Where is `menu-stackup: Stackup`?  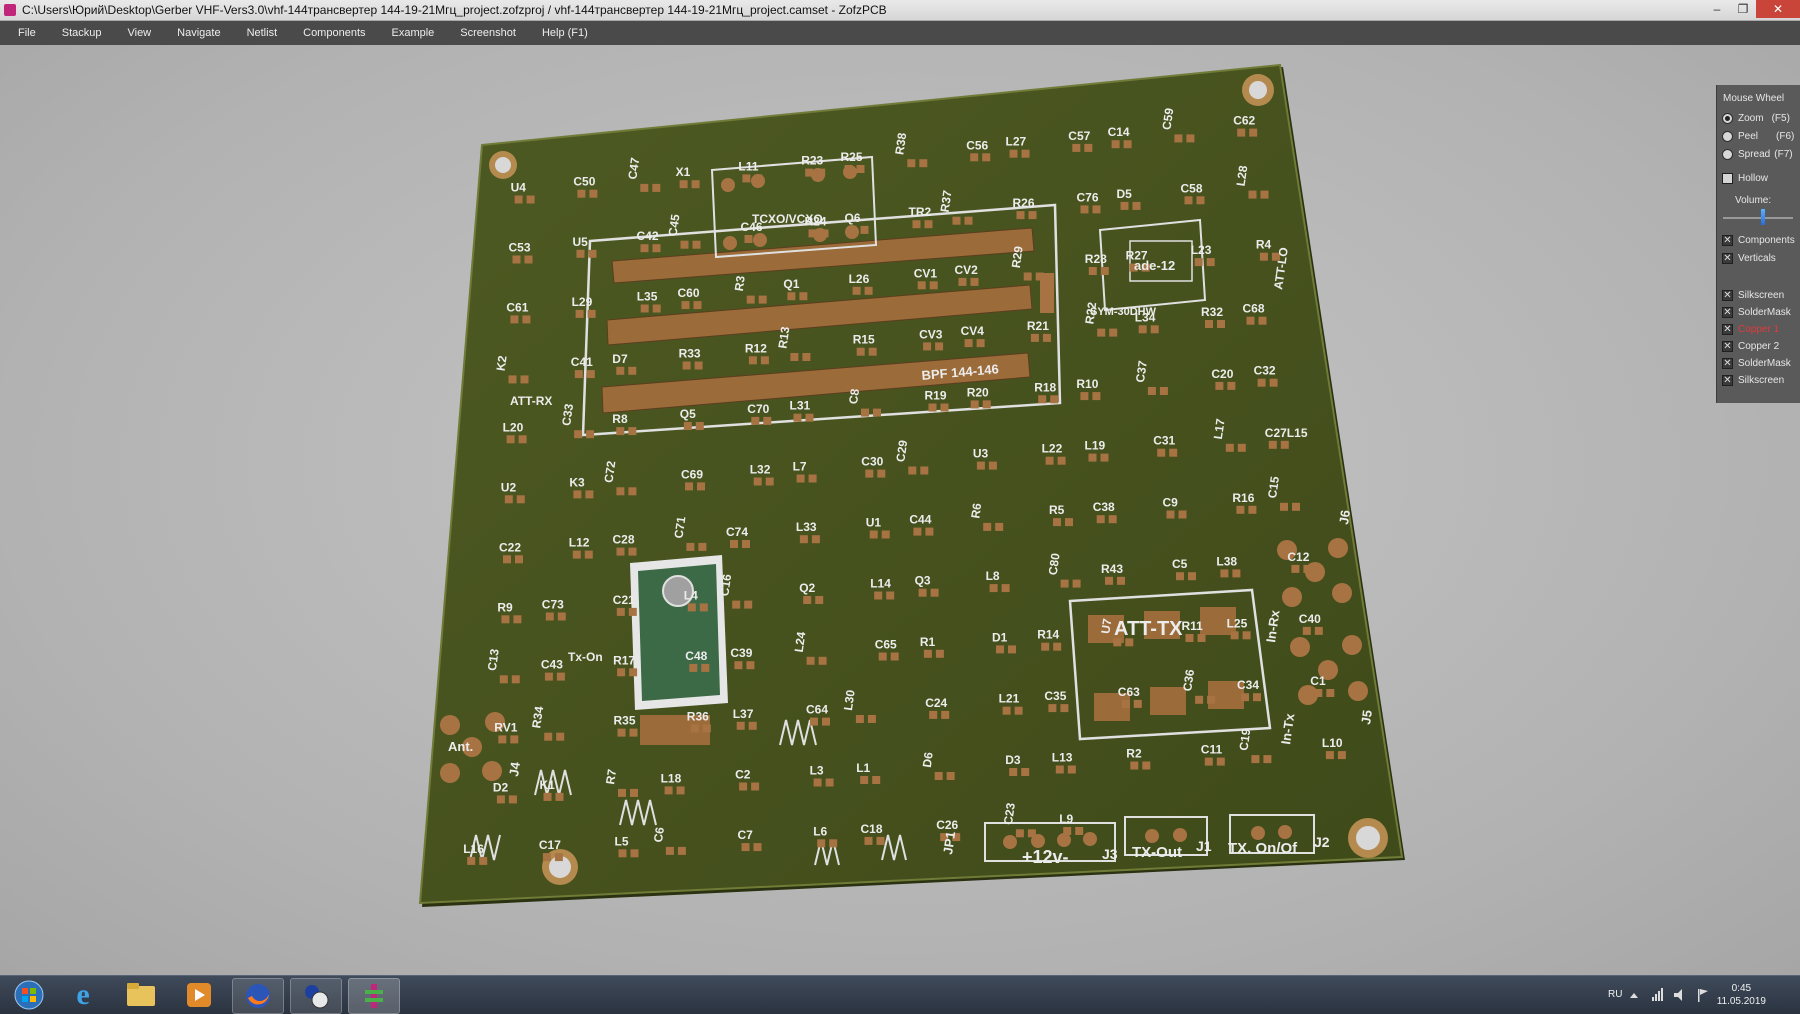
menu-stackup: Stackup is located at coordinates (82, 33).